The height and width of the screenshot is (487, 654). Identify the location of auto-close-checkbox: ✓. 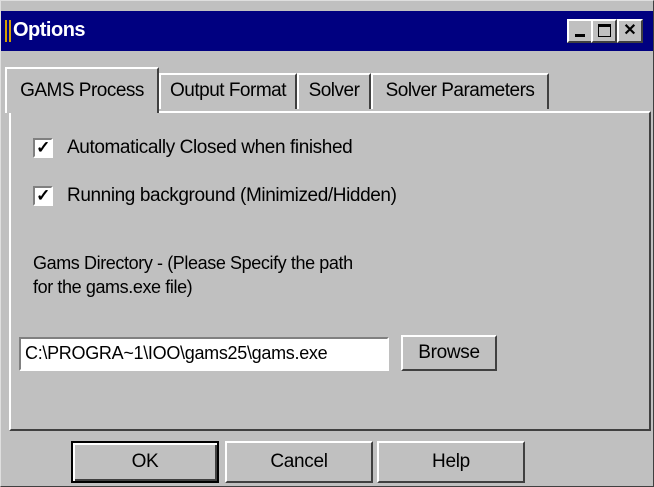
(43, 148).